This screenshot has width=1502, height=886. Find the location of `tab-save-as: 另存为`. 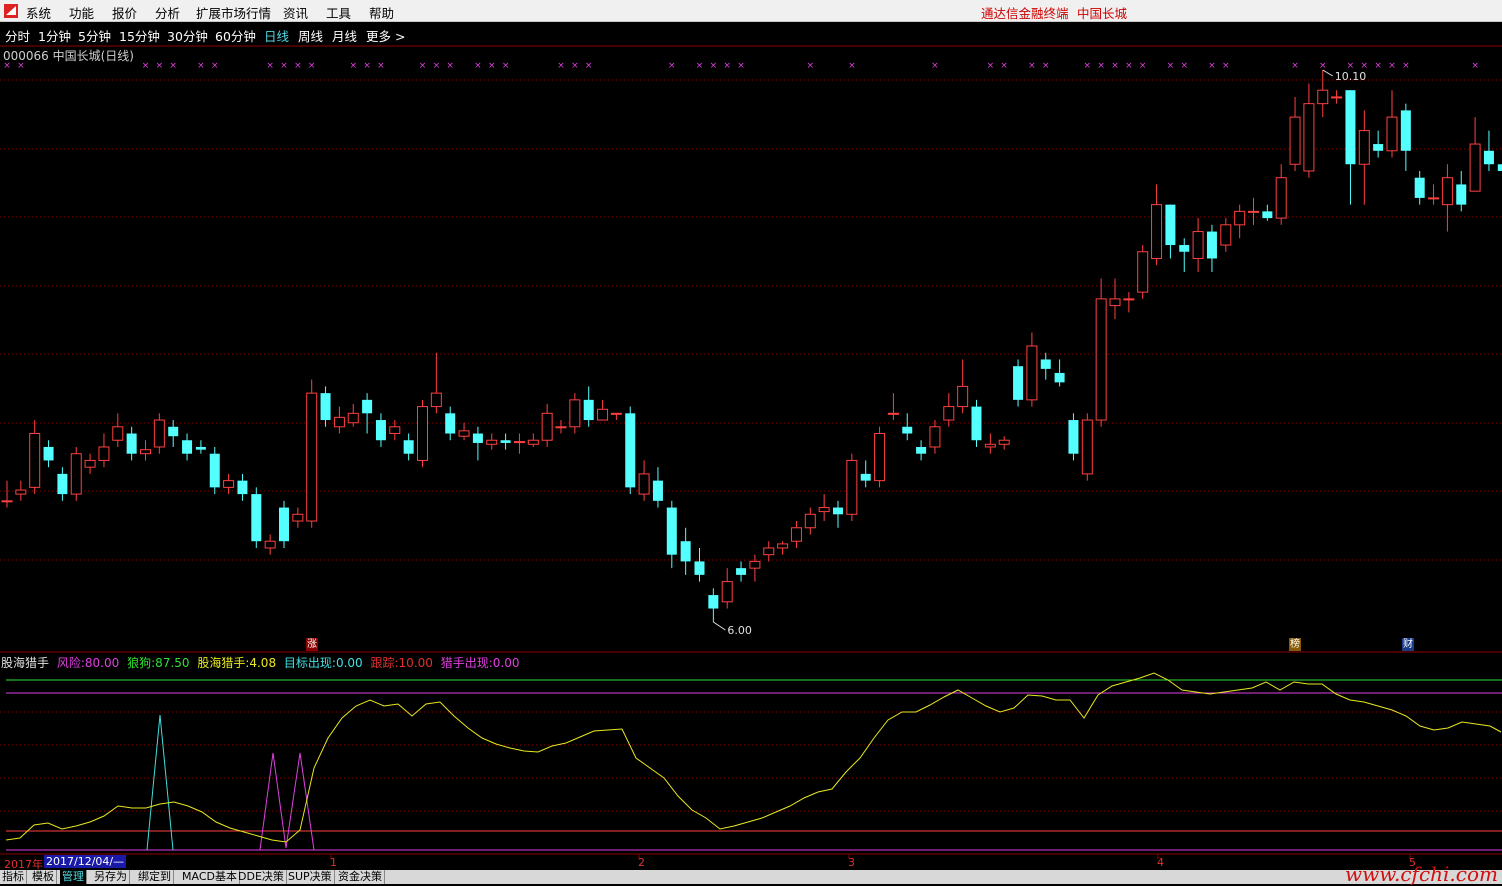

tab-save-as: 另存为 is located at coordinates (111, 877).